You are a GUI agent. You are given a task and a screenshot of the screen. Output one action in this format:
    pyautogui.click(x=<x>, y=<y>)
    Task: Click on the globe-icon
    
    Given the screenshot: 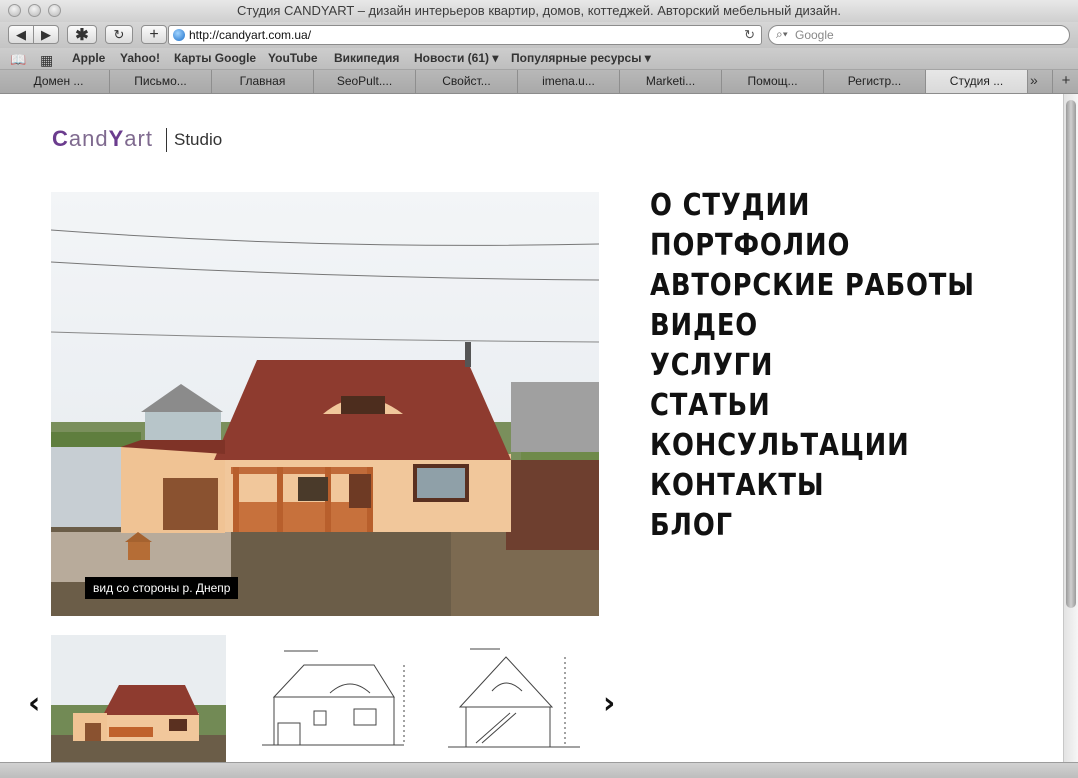 What is the action you would take?
    pyautogui.click(x=179, y=35)
    